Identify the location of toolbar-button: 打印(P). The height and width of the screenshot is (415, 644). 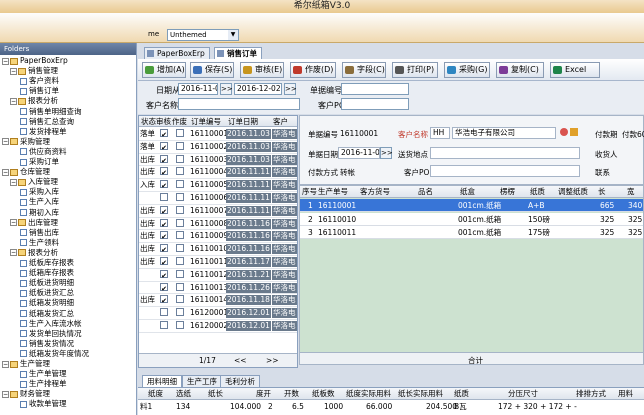
(415, 70).